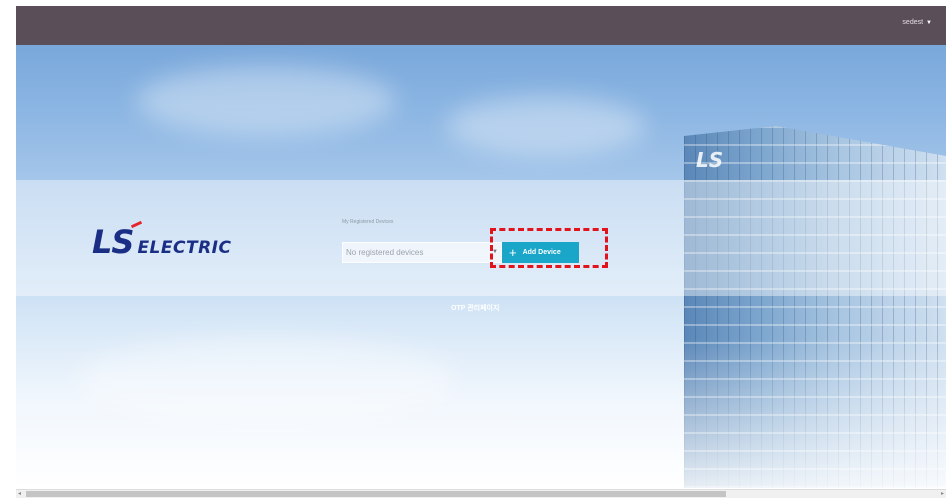 The image size is (951, 498). Describe the element at coordinates (942, 493) in the screenshot. I see `scroll-right-icon: ▸` at that location.